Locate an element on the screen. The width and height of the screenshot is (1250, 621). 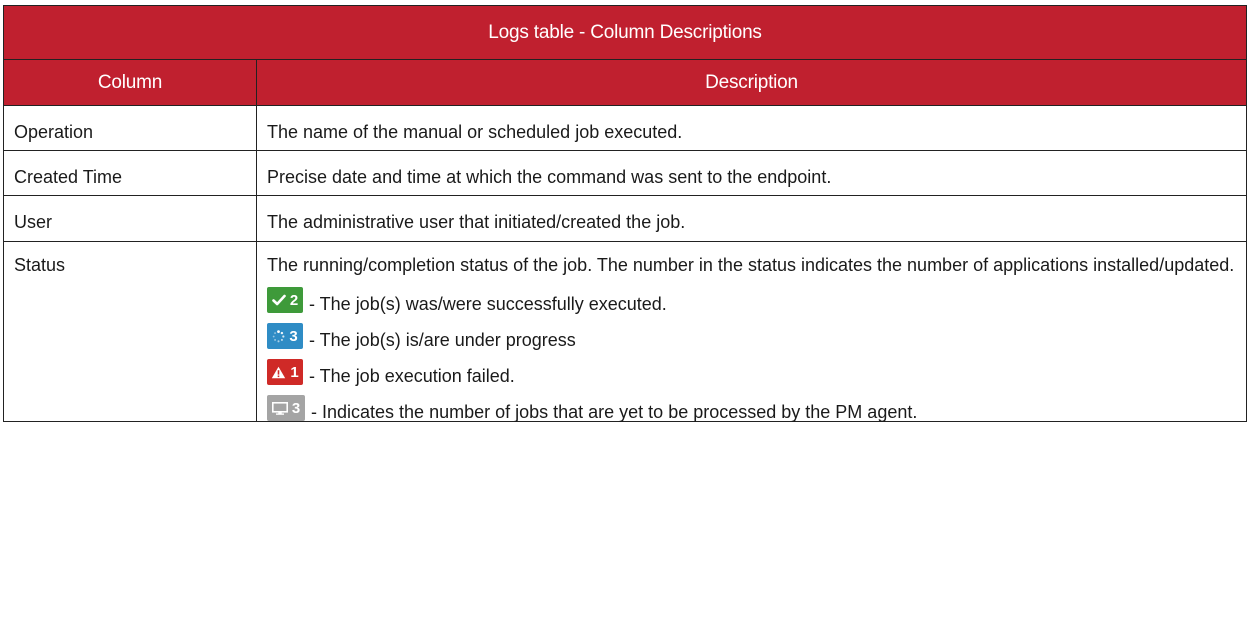
success-count: 2 is located at coordinates (294, 300).